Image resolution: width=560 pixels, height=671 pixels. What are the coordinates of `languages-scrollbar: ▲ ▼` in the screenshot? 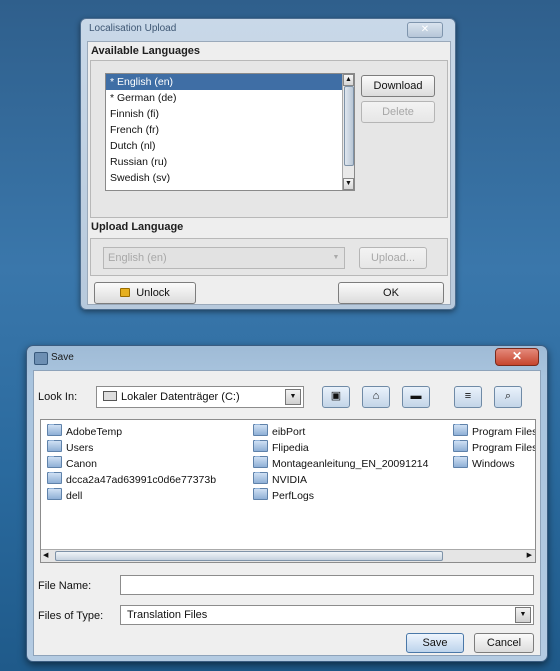 It's located at (348, 132).